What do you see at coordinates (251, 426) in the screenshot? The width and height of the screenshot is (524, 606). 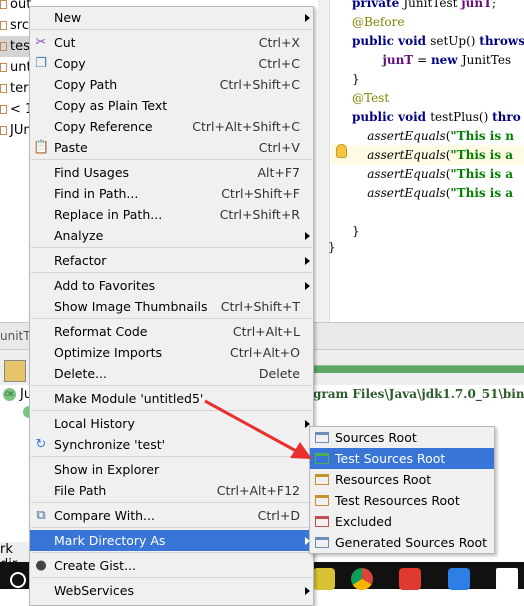 I see `arrow-shaft` at bounding box center [251, 426].